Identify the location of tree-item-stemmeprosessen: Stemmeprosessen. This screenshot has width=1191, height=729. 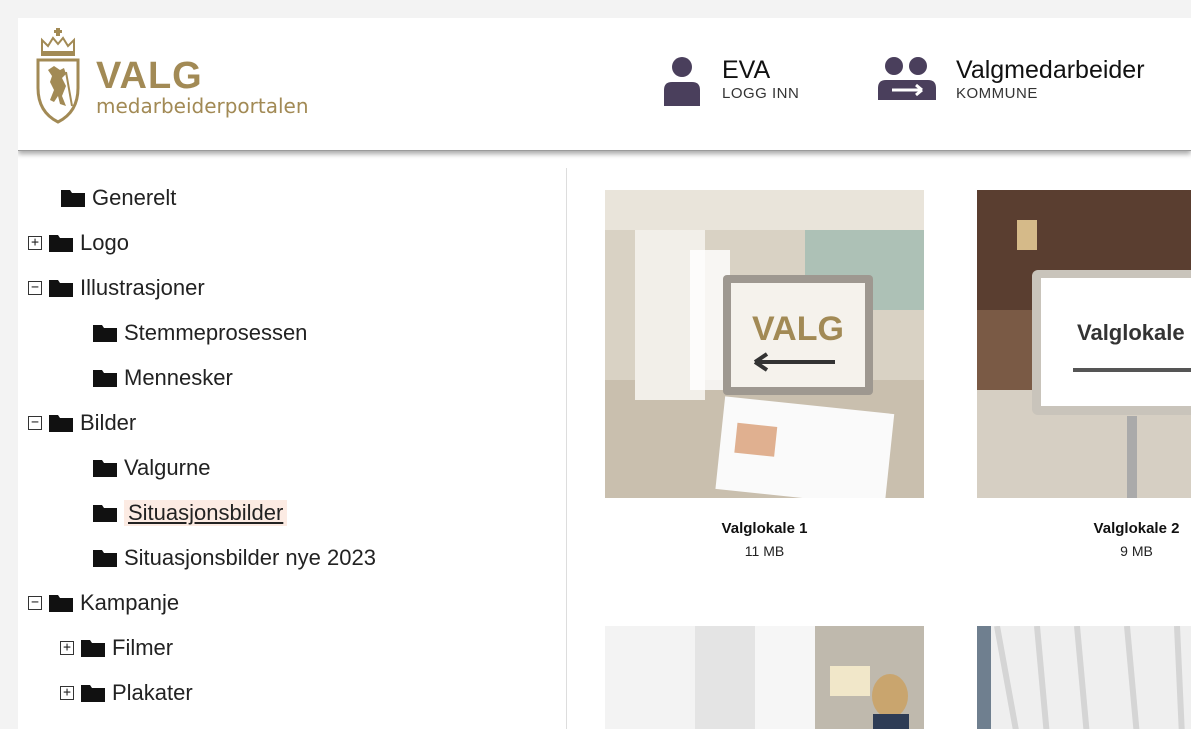
(199, 333).